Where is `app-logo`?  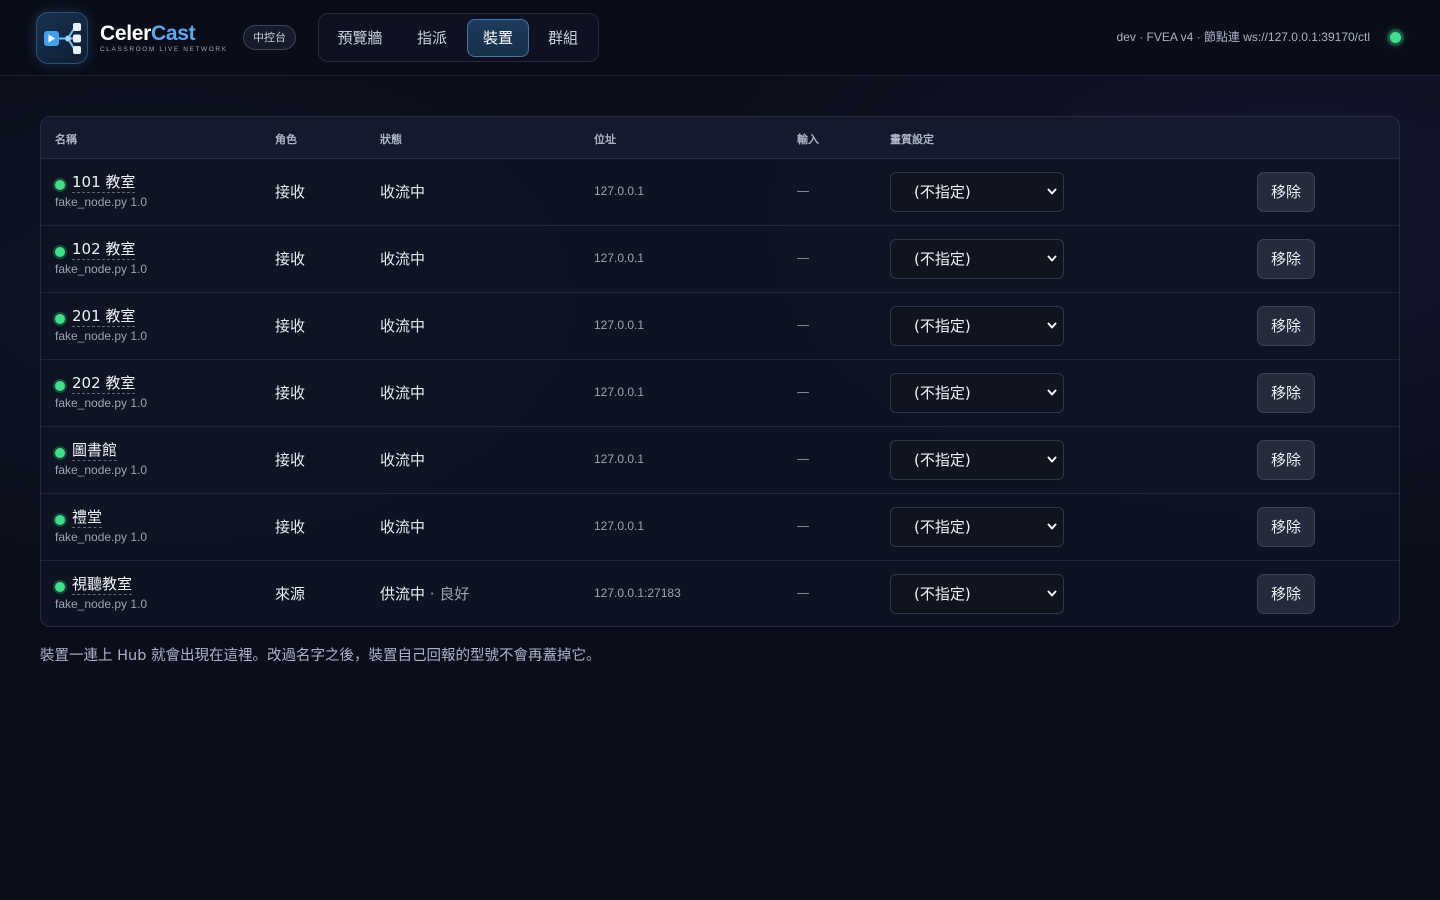 app-logo is located at coordinates (62, 38).